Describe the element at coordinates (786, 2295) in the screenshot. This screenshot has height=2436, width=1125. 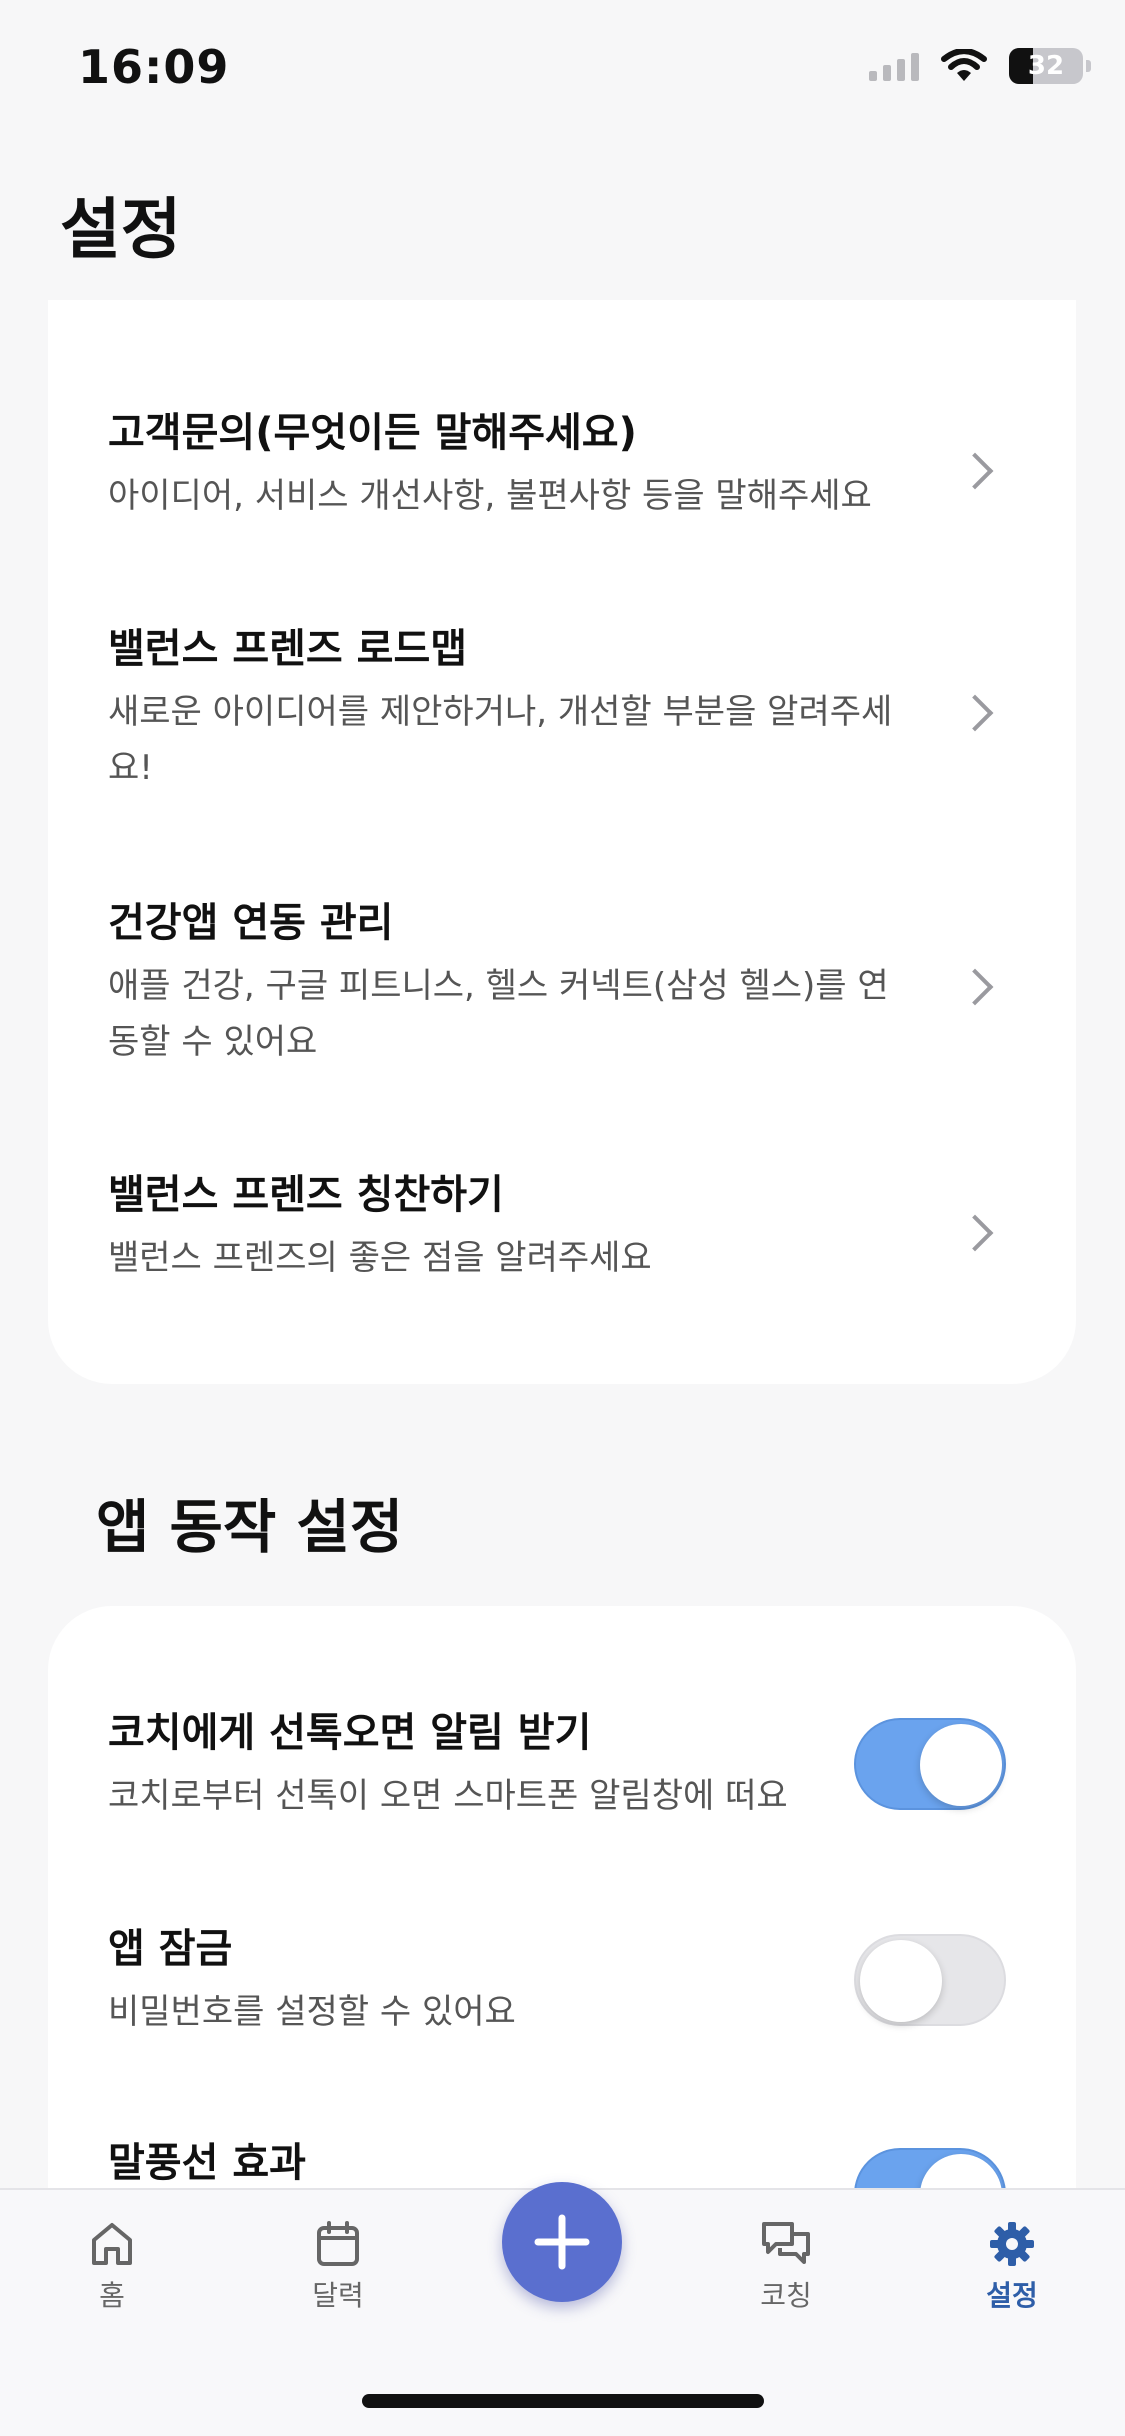
I see `tab-label: 코칭` at that location.